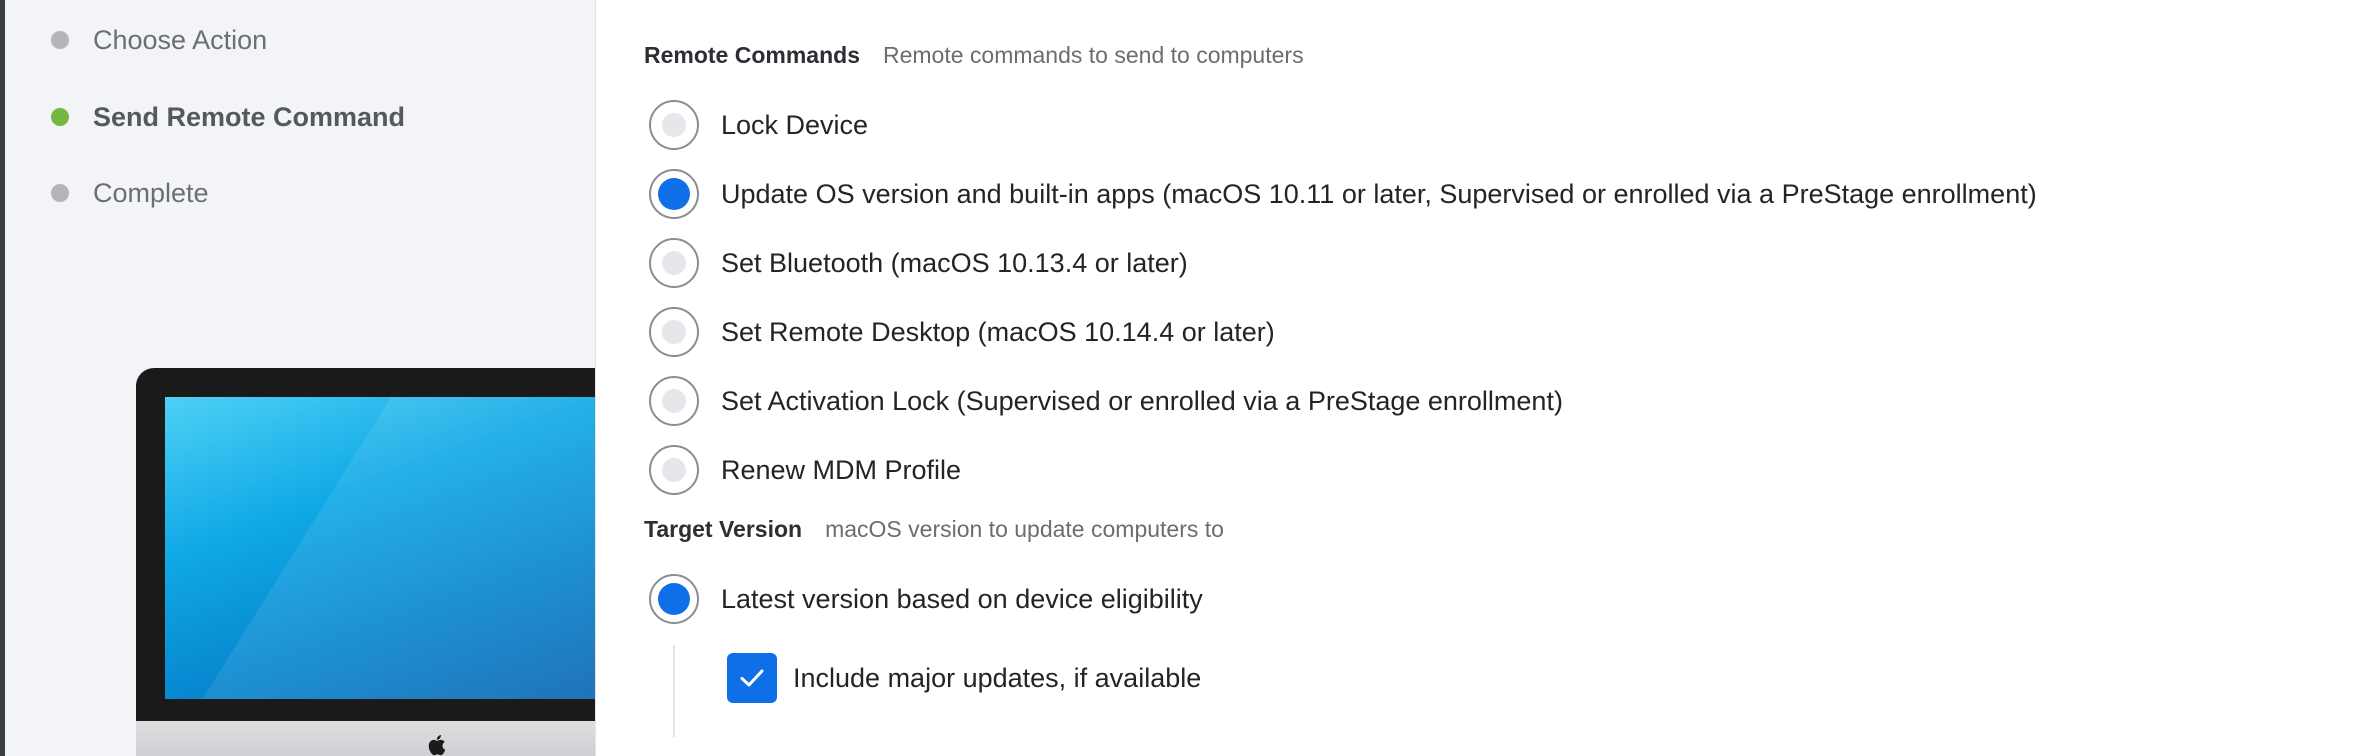 The height and width of the screenshot is (756, 2358). I want to click on step-label: Choose Action, so click(180, 39).